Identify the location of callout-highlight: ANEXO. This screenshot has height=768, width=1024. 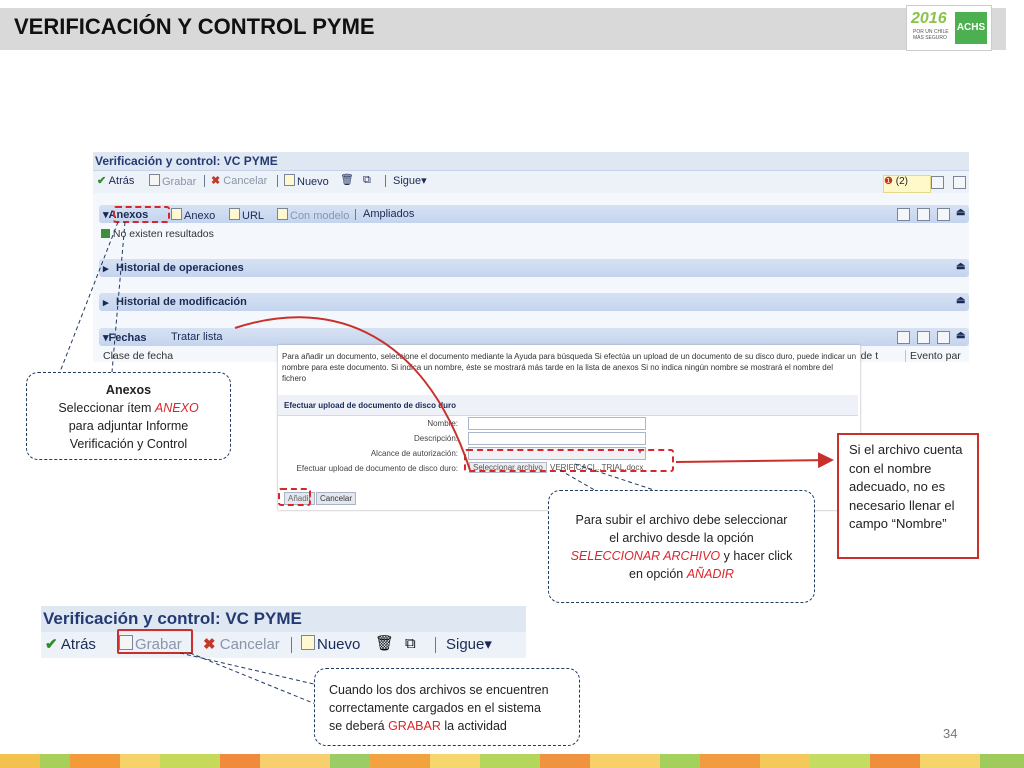
(176, 408).